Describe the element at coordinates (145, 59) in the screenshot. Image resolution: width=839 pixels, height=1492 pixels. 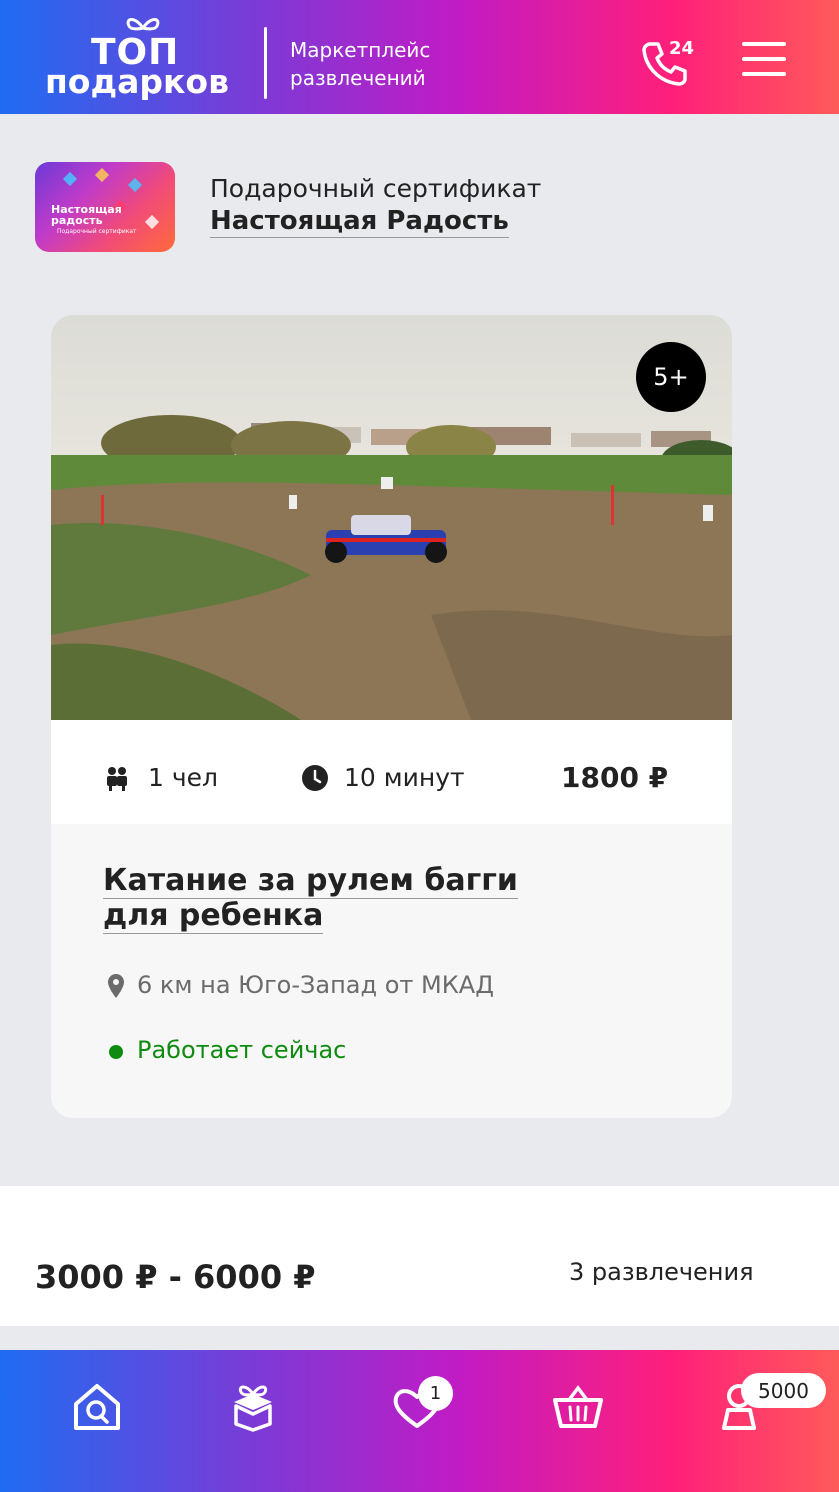
I see `site-logo: ТОП подарков` at that location.